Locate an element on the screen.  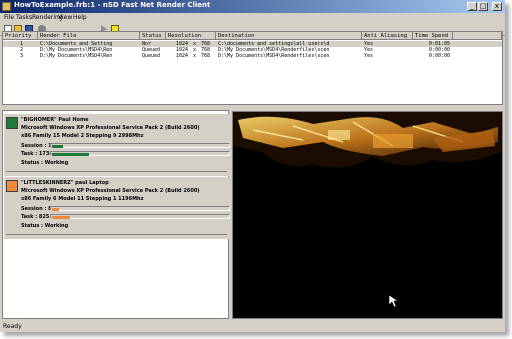
column-destination: Destination is located at coordinates (289, 36).